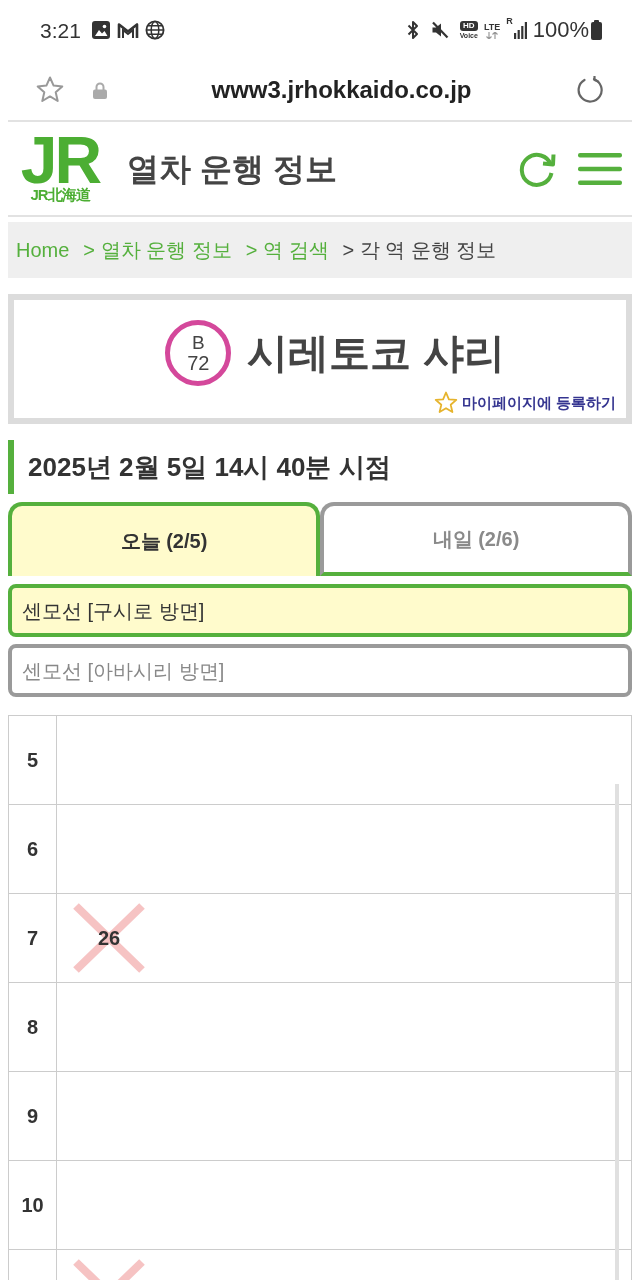 The width and height of the screenshot is (640, 1280). I want to click on hour-cell: 5, so click(33, 760).